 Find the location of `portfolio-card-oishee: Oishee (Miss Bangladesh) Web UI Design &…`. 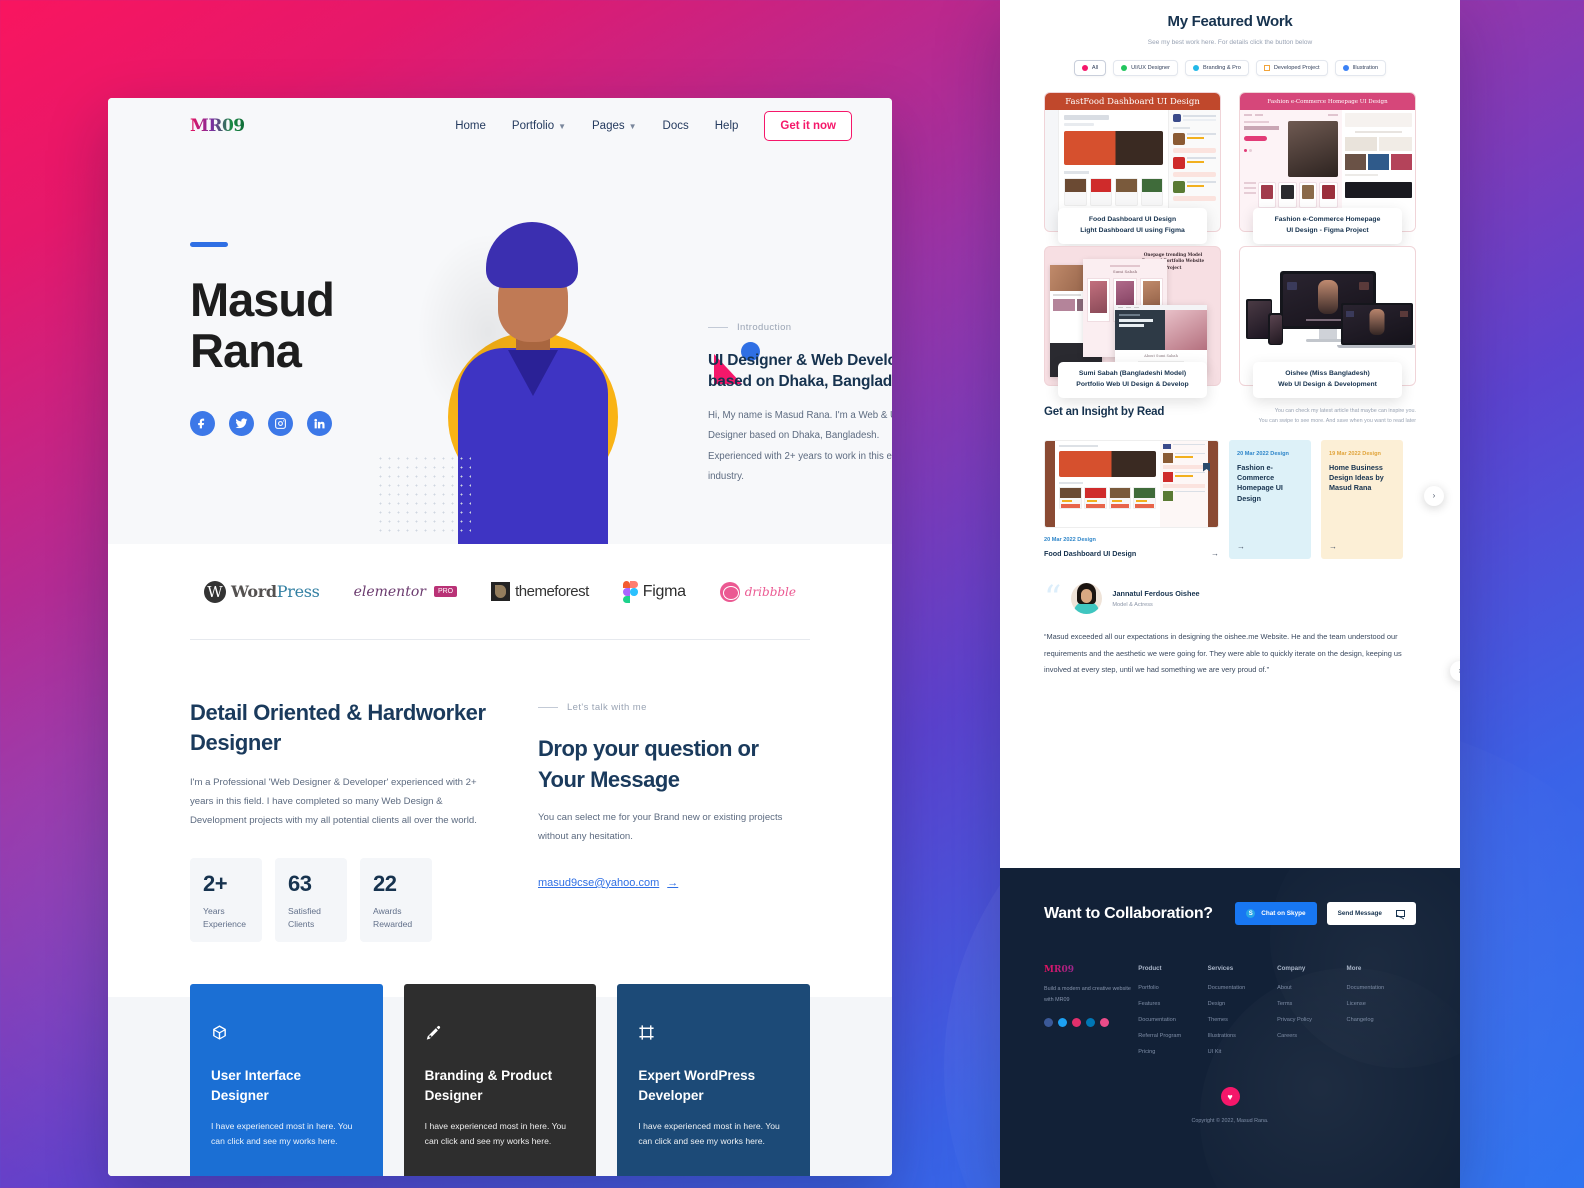

portfolio-card-oishee: Oishee (Miss Bangladesh) Web UI Design &… is located at coordinates (1327, 322).